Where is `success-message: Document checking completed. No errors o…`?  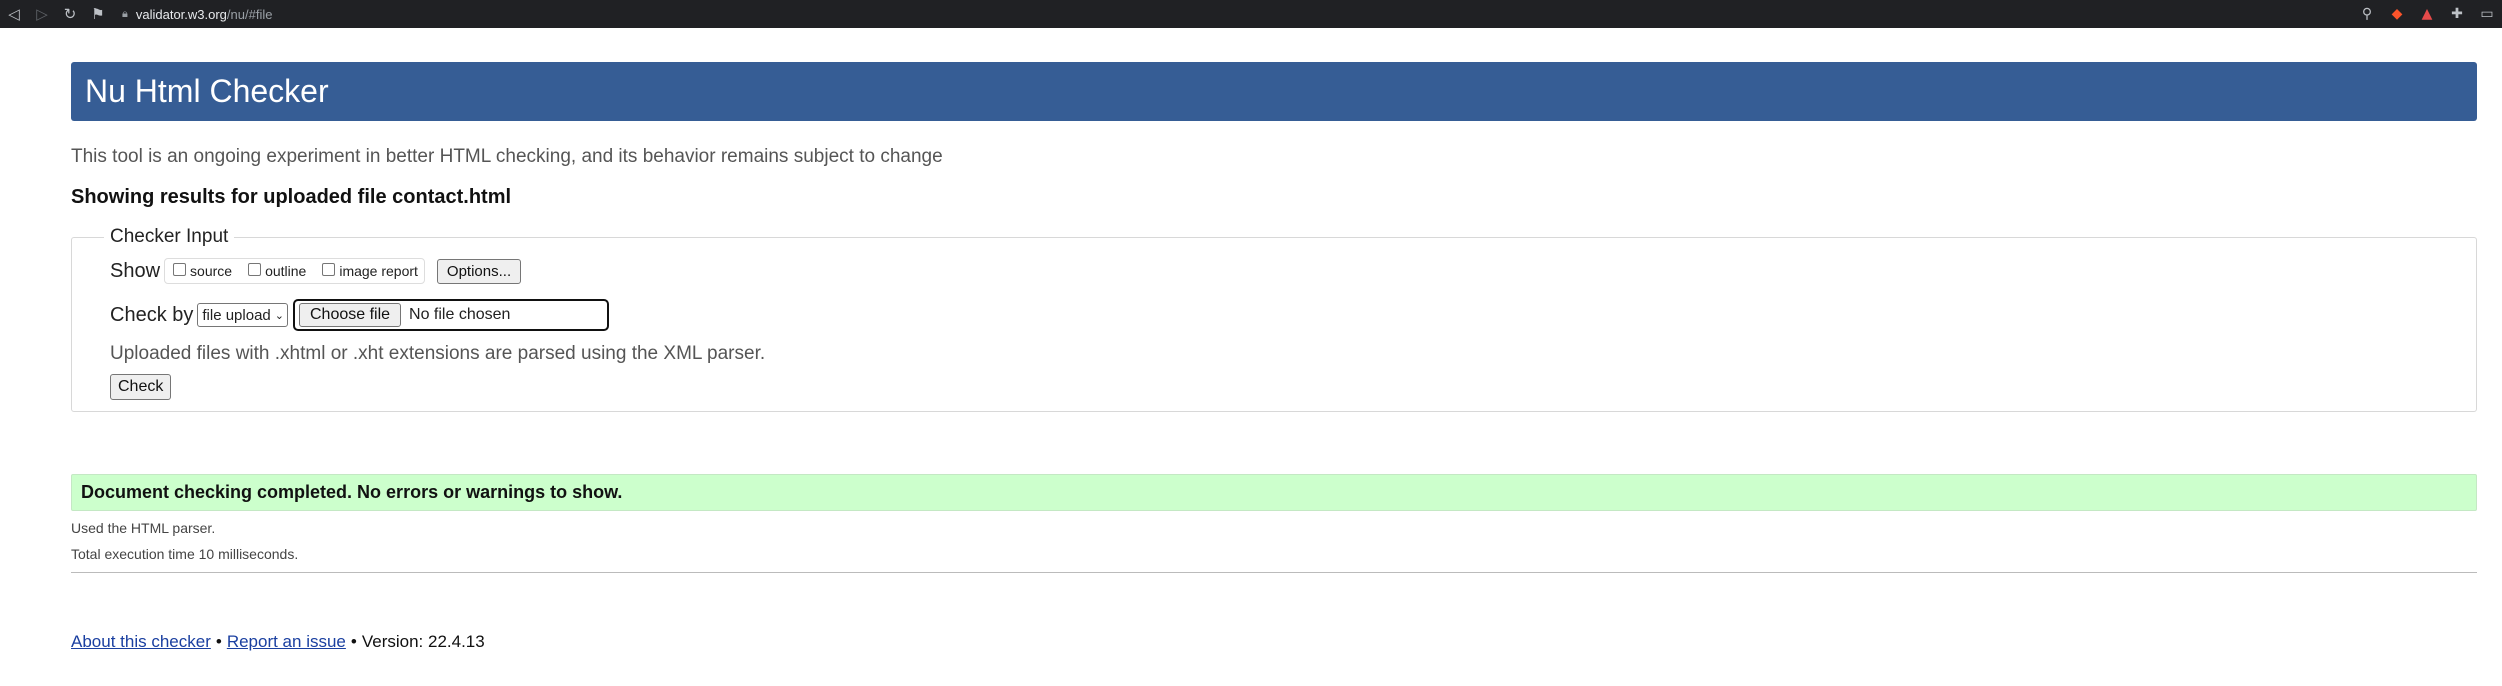 success-message: Document checking completed. No errors o… is located at coordinates (1274, 492).